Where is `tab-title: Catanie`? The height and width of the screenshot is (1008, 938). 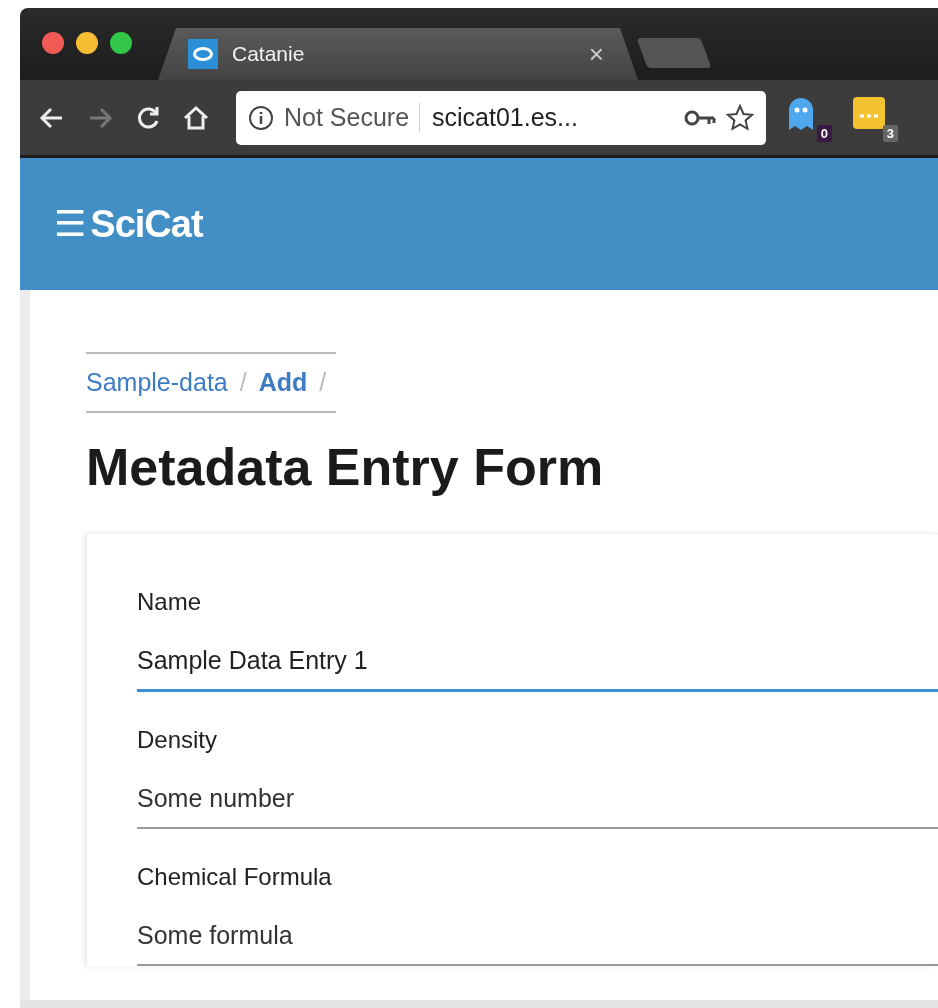 tab-title: Catanie is located at coordinates (269, 54).